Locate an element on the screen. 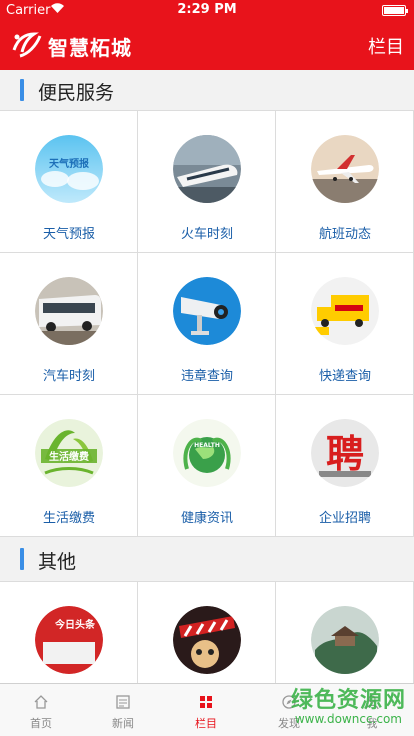 Image resolution: width=414 pixels, height=736 pixels. tab-label: 栏目 is located at coordinates (206, 723).